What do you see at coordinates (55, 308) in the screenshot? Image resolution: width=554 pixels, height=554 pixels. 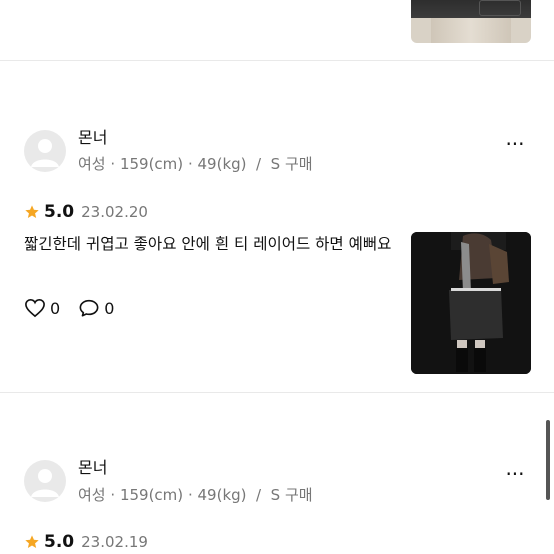 I see `like-count: 0` at bounding box center [55, 308].